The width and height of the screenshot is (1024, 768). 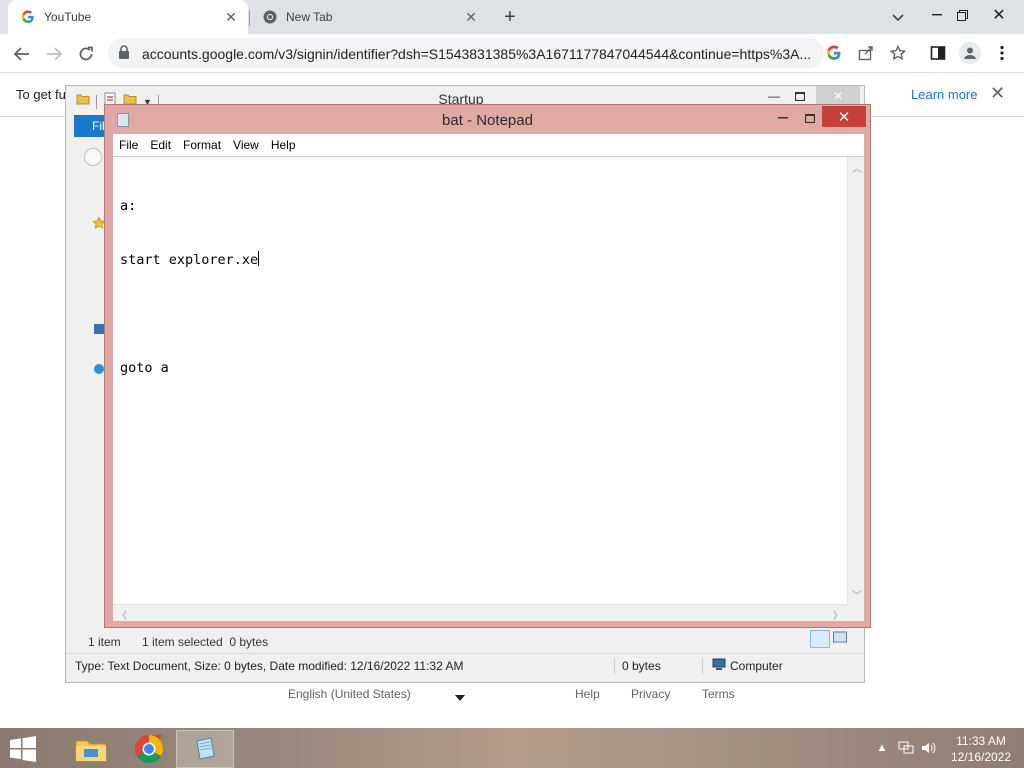 I want to click on explorer-status-bar: 1 item 1 item selected 0 bytes, so click(x=466, y=642).